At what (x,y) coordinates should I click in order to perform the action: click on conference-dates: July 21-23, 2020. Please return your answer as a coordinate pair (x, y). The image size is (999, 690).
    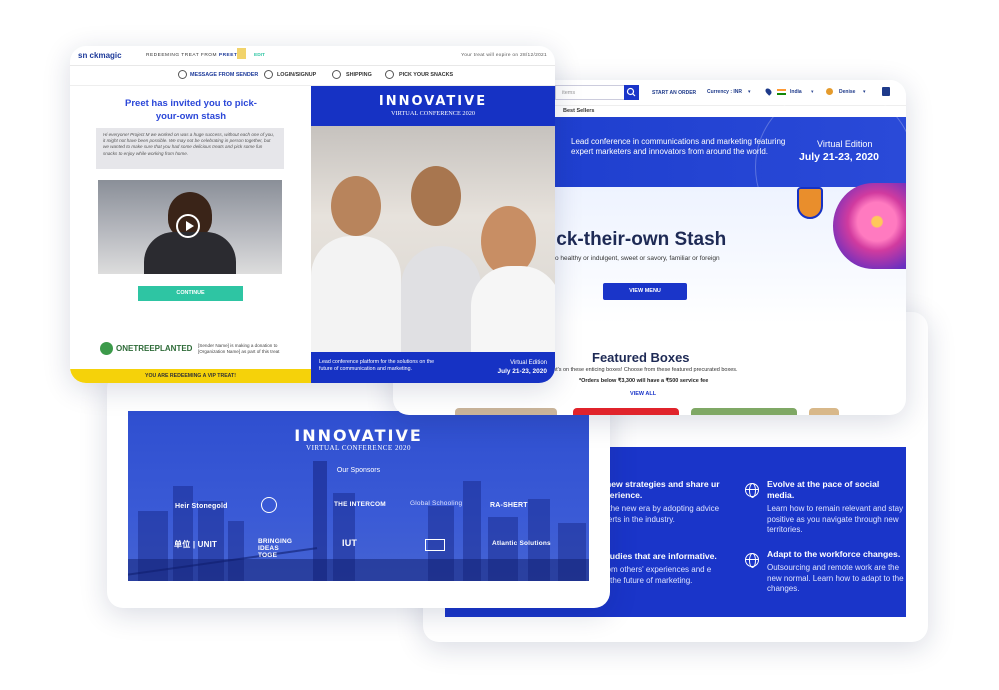
    Looking at the image, I should click on (522, 371).